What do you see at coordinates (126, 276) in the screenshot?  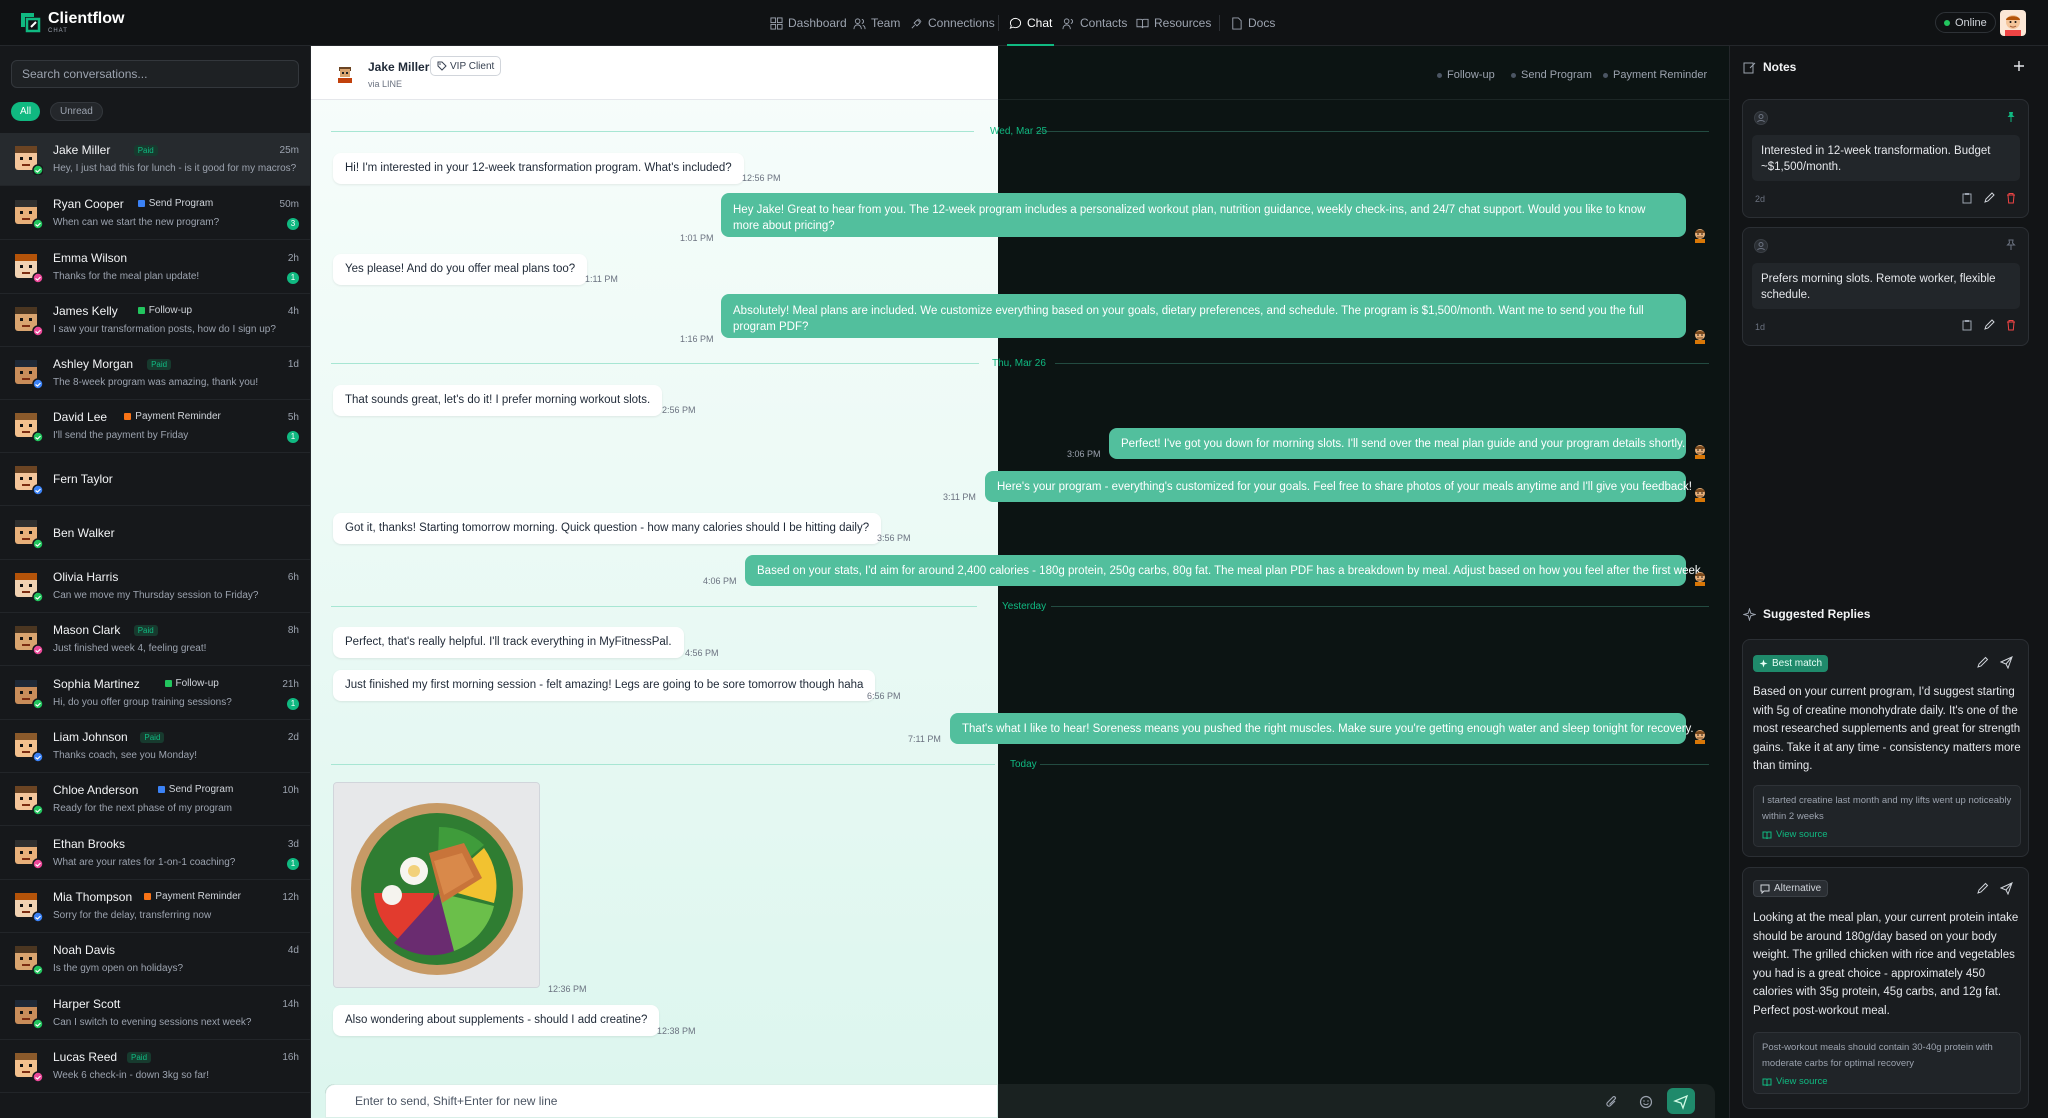 I see `conversation-preview: Thanks for the meal plan update!` at bounding box center [126, 276].